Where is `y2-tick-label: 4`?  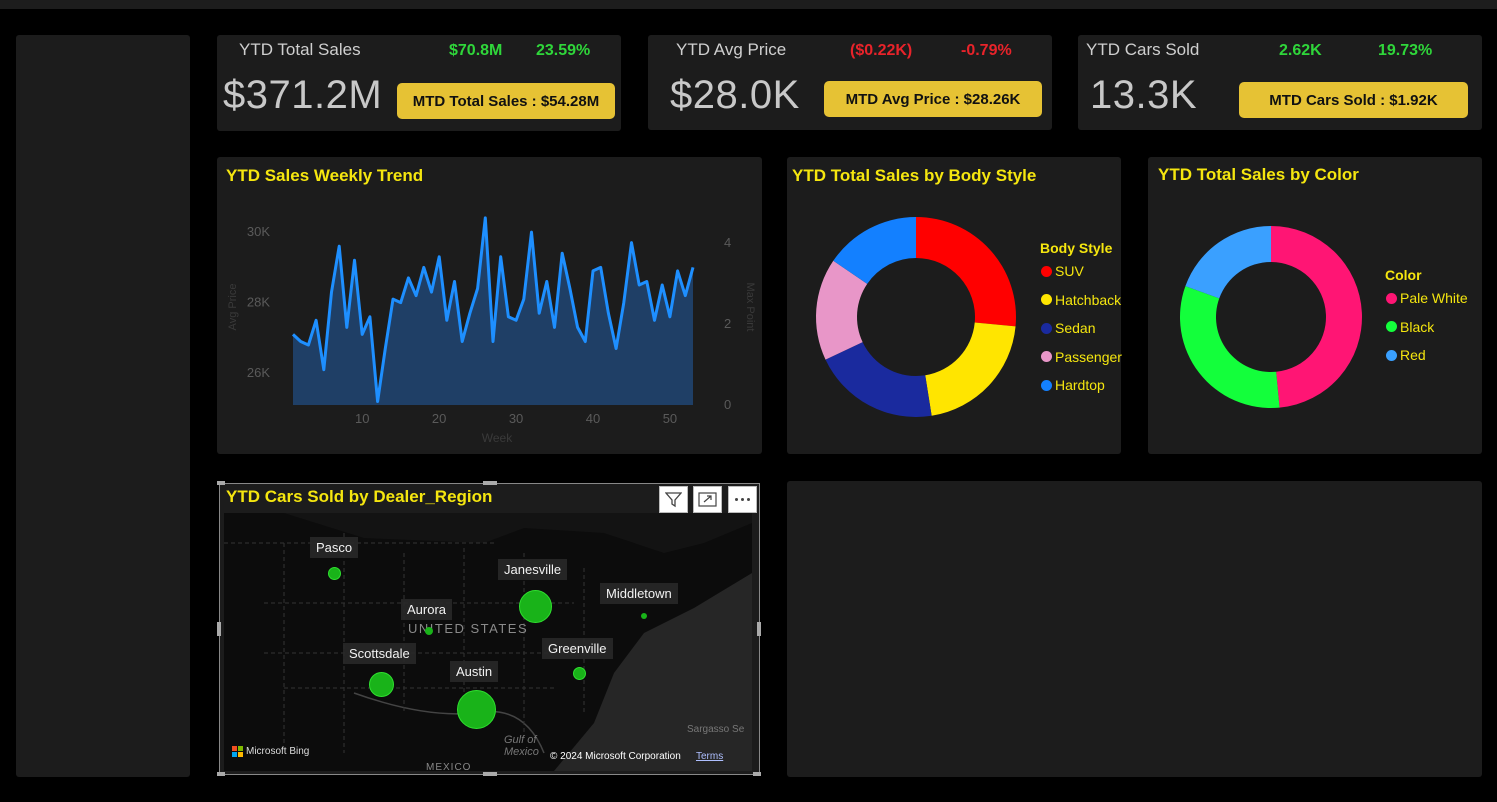 y2-tick-label: 4 is located at coordinates (727, 242).